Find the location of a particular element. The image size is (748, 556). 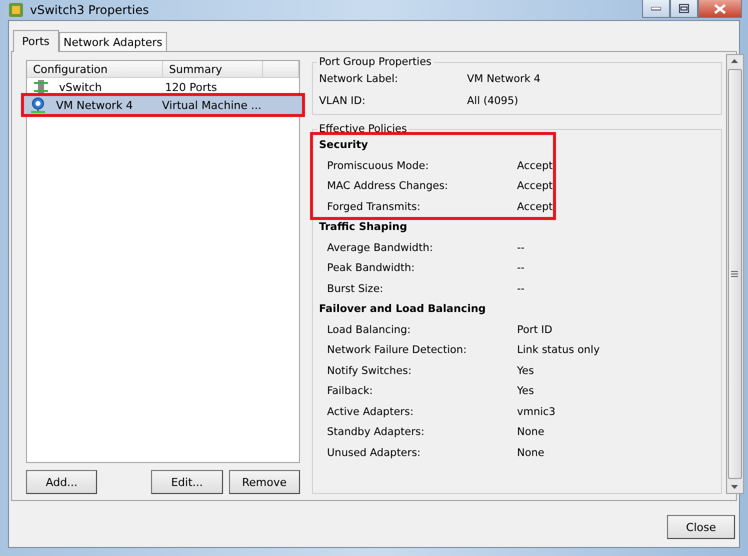

field-label: VLAN ID: is located at coordinates (342, 101).